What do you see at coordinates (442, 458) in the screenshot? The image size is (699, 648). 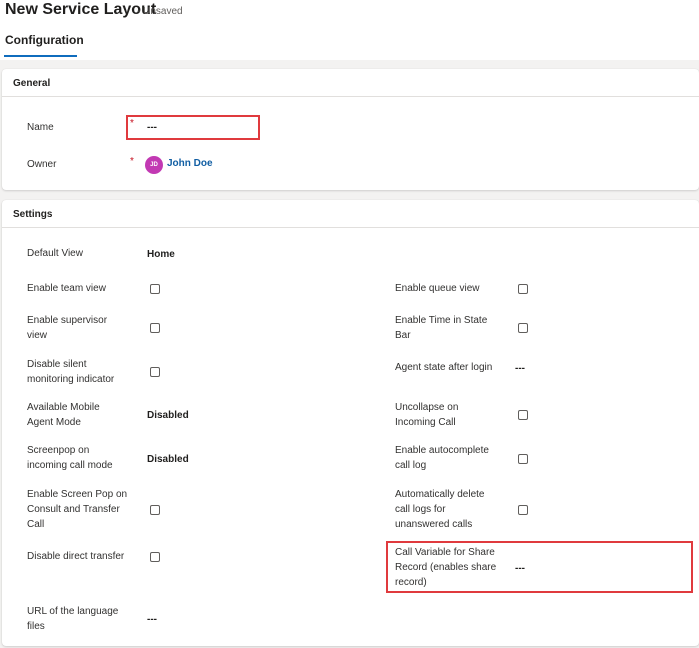 I see `autocomplete-label: Enable autocomplete call log` at bounding box center [442, 458].